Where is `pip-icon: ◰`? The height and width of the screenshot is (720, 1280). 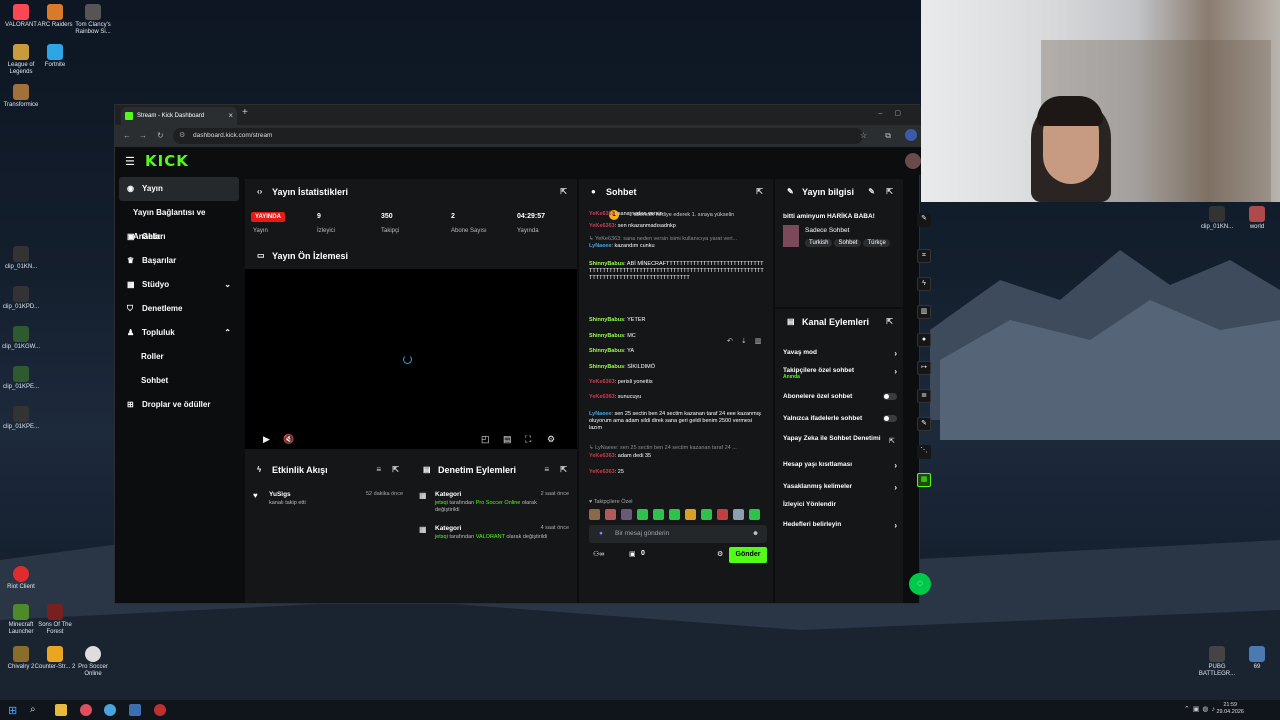 pip-icon: ◰ is located at coordinates (485, 439).